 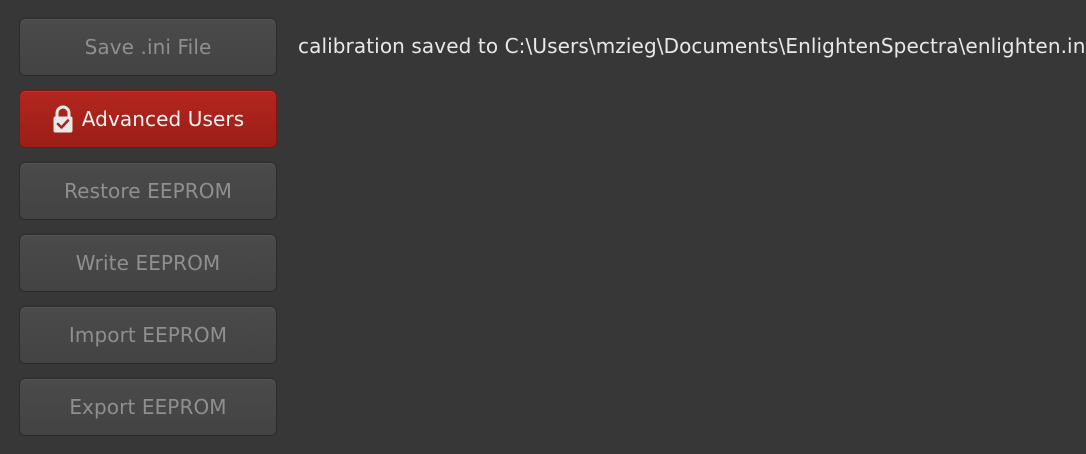 What do you see at coordinates (148, 335) in the screenshot?
I see `import-eeprom-button: Import EEPROM` at bounding box center [148, 335].